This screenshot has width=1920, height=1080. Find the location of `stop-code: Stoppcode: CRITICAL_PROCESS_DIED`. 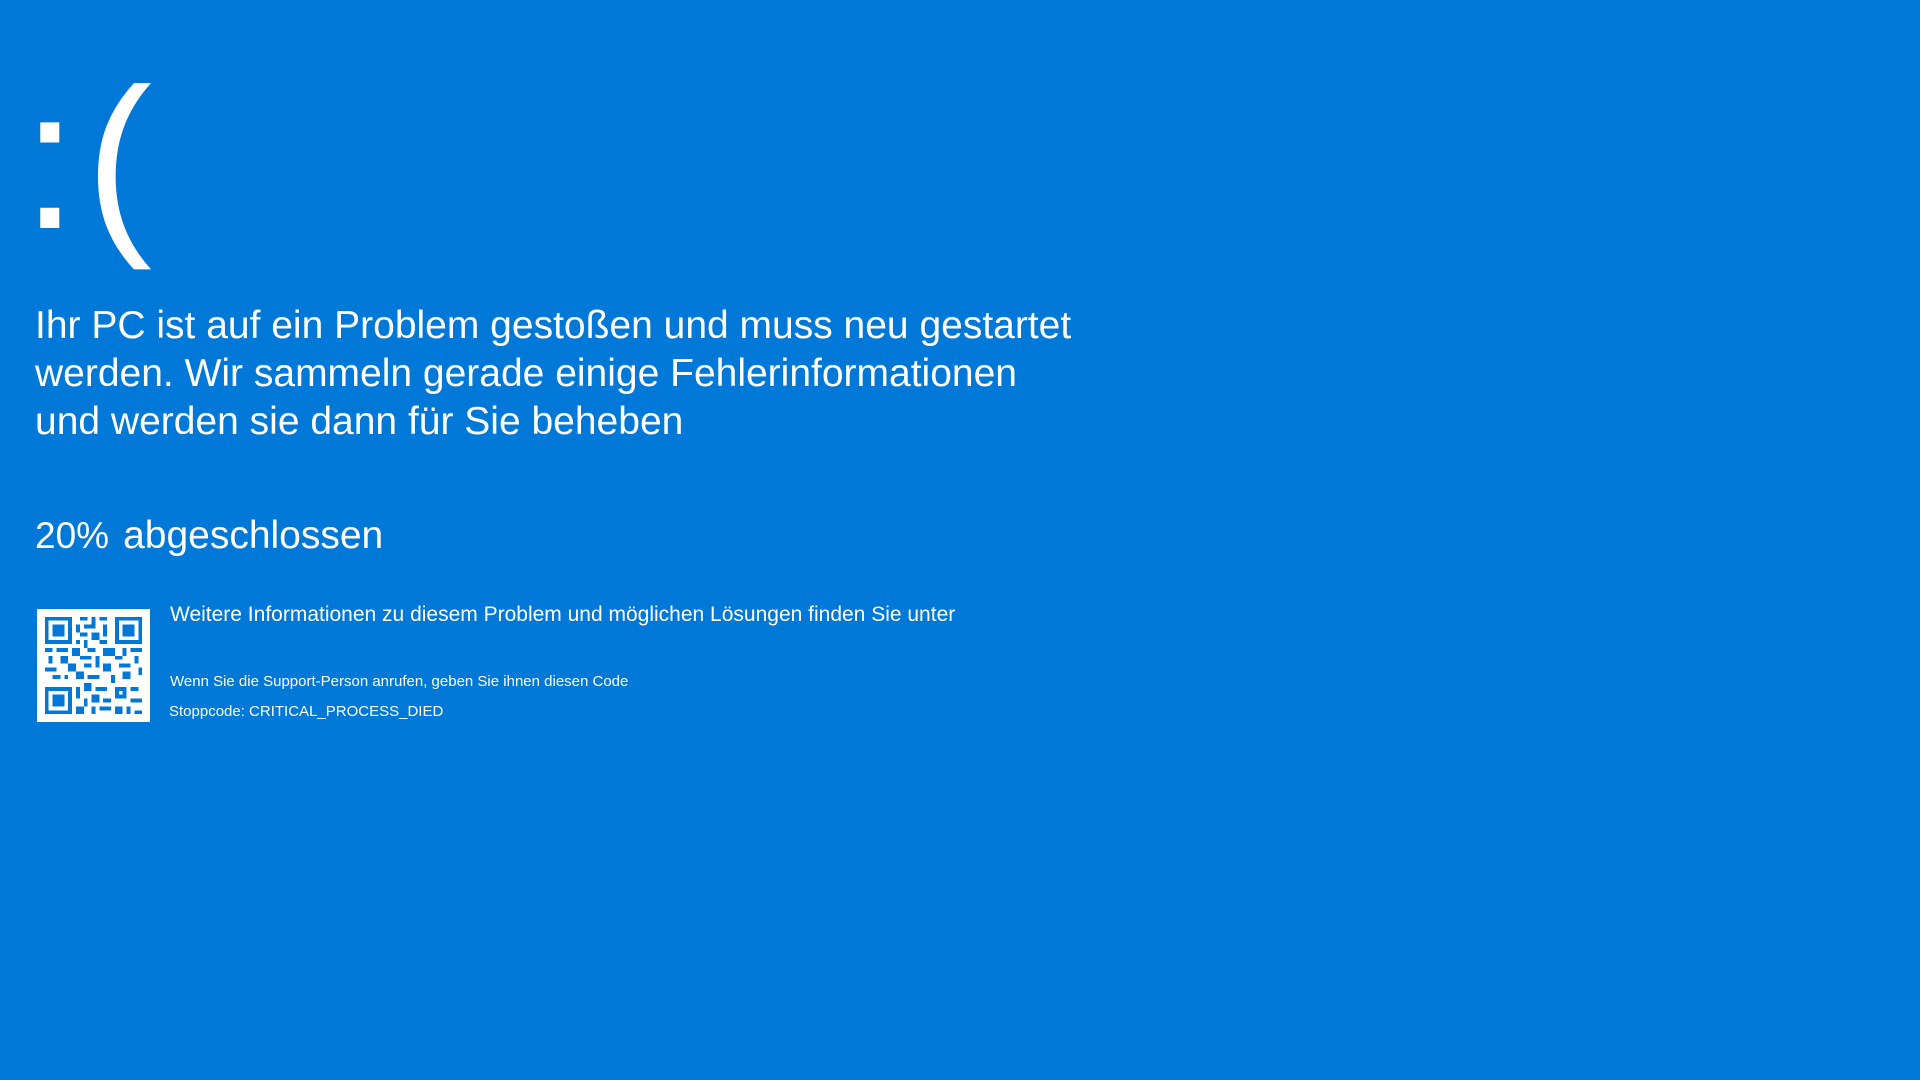

stop-code: Stoppcode: CRITICAL_PROCESS_DIED is located at coordinates (306, 711).